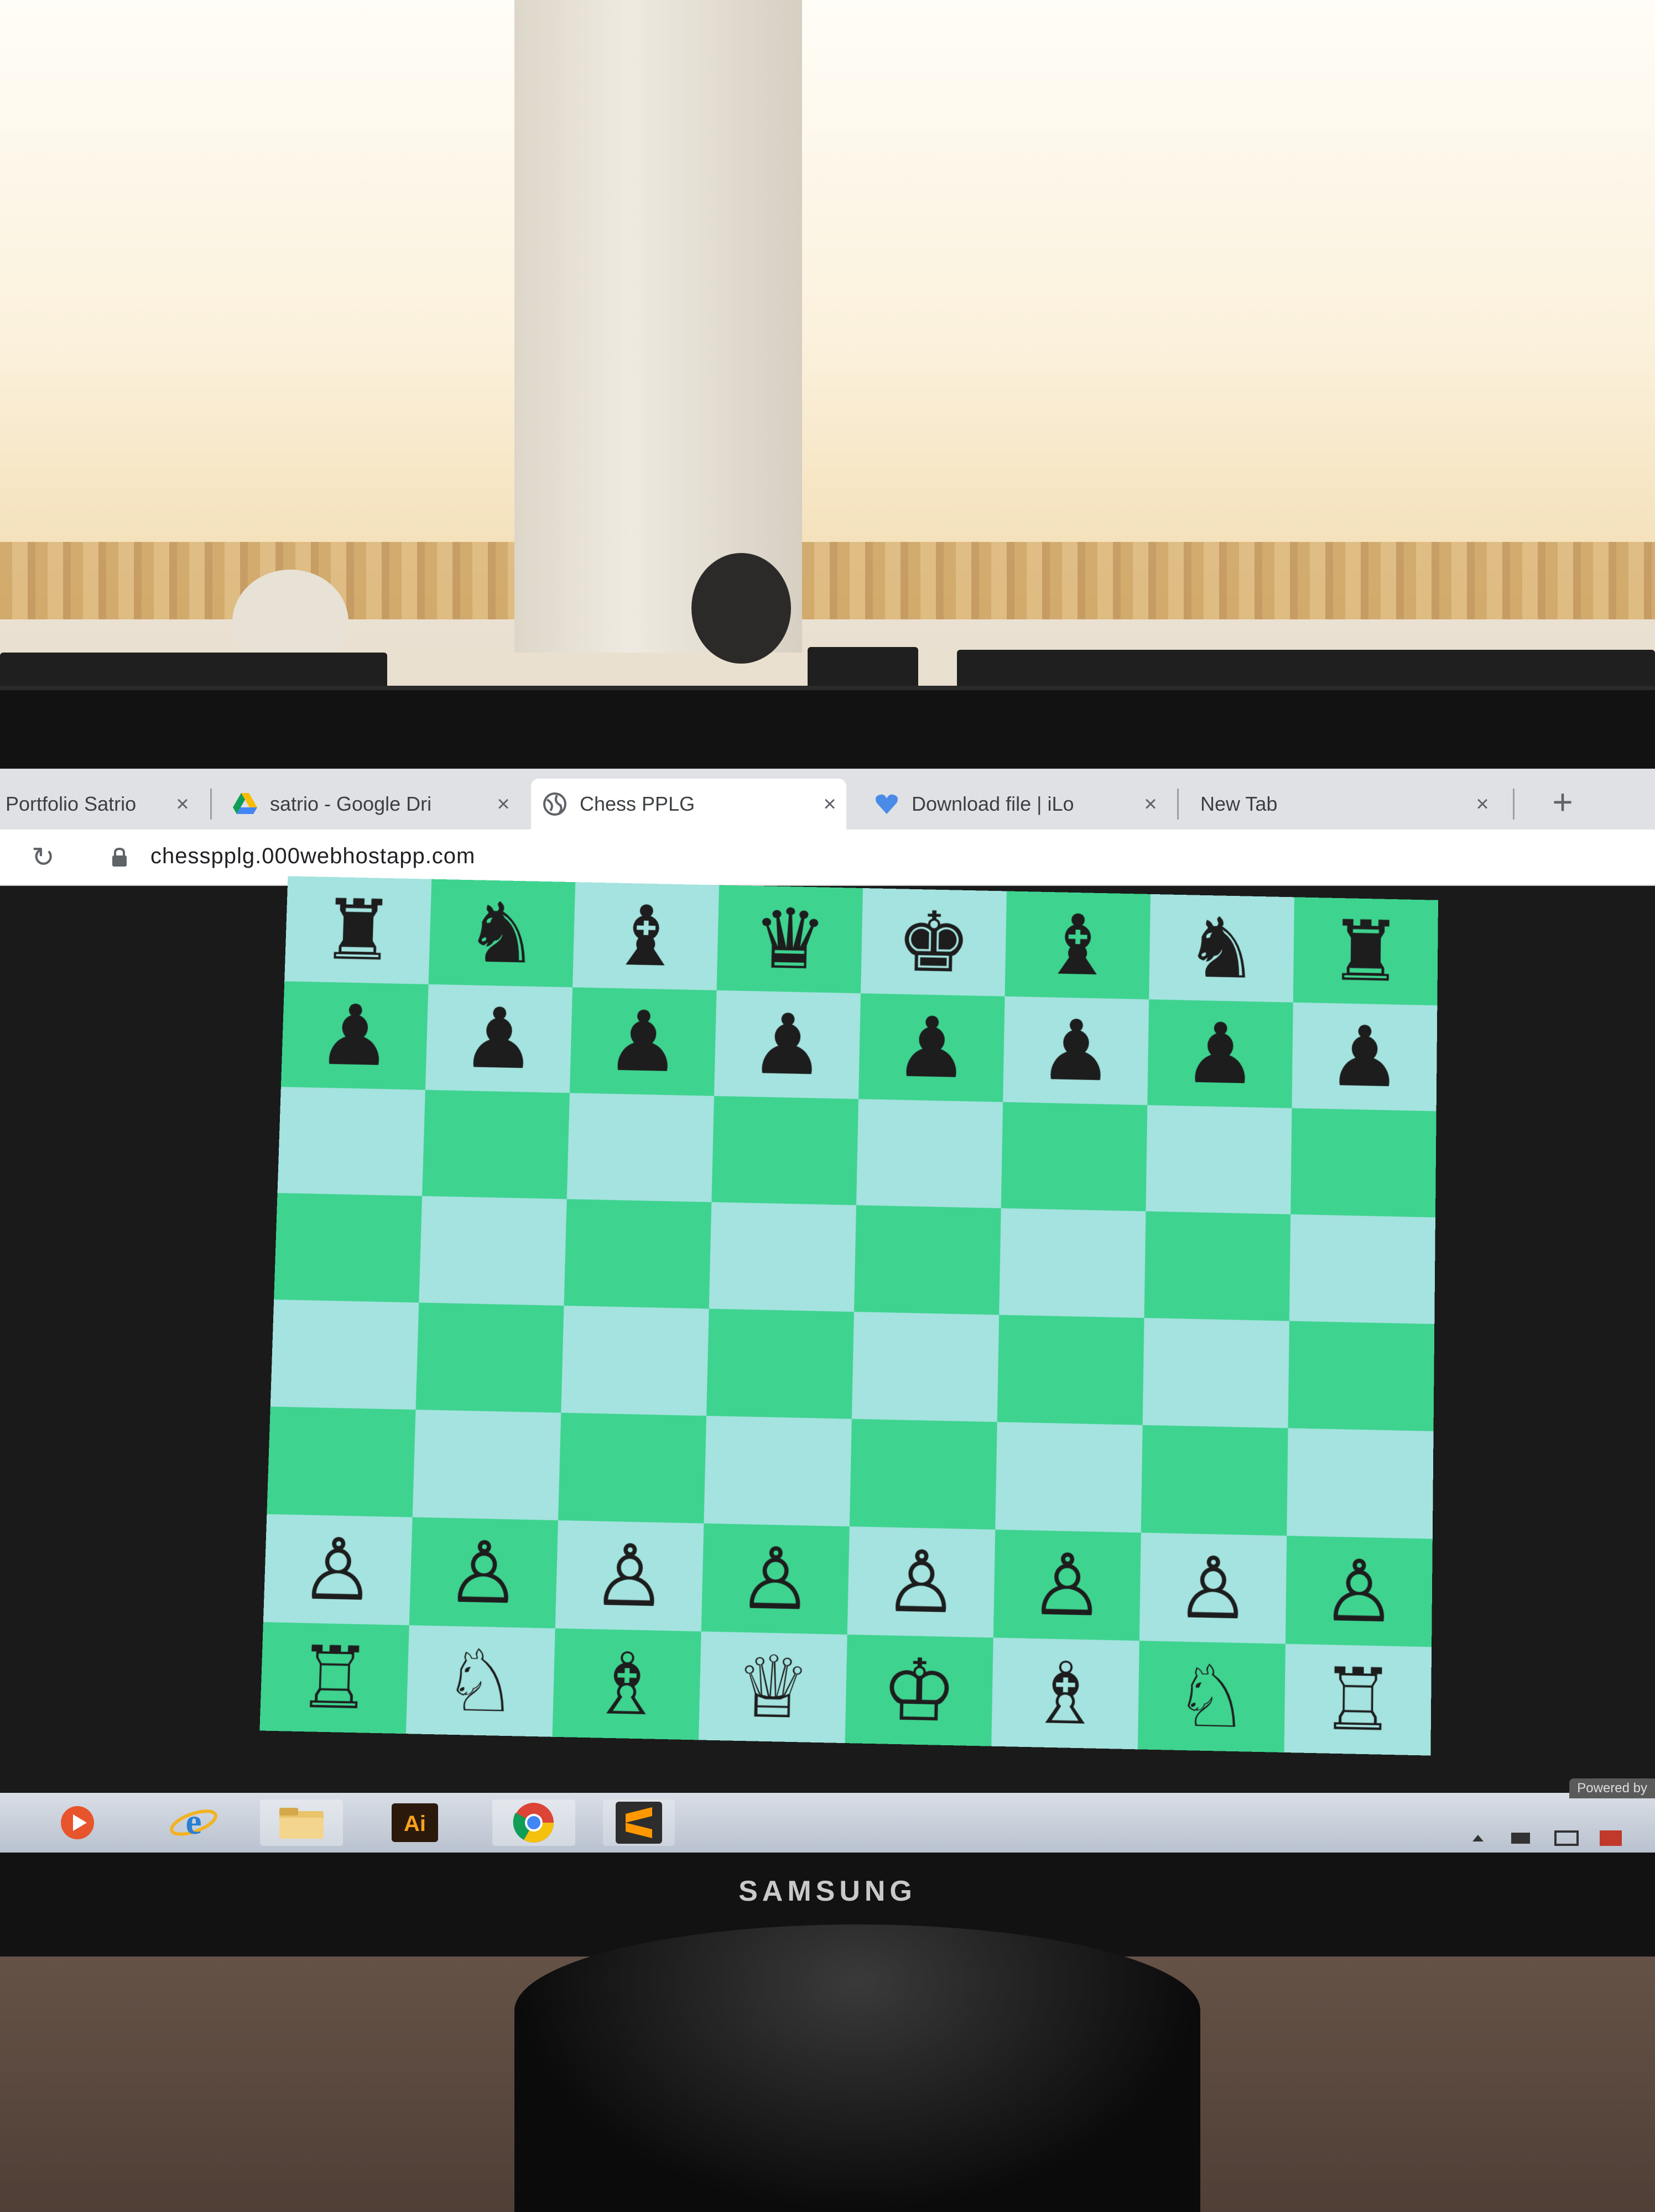  I want to click on square-d1: ♕, so click(772, 1687).